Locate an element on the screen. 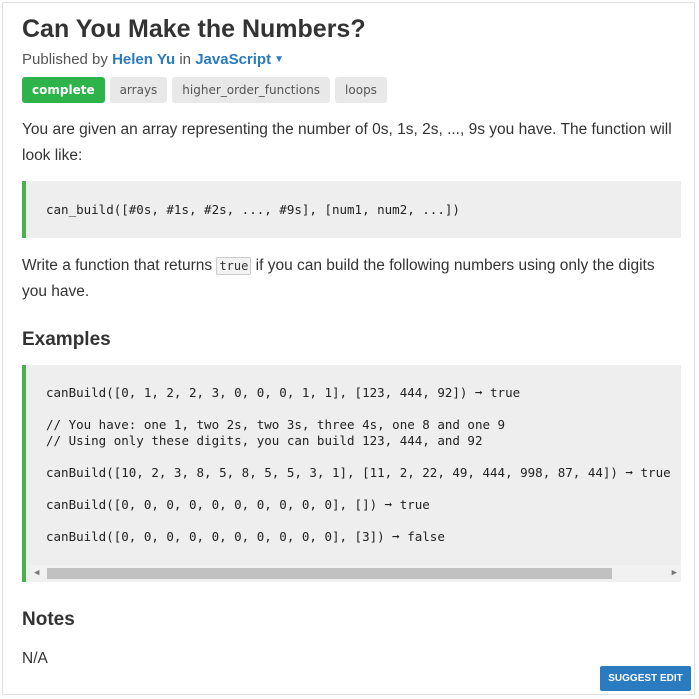 Image resolution: width=699 pixels, height=699 pixels. suggest-edit-button: SUGGEST EDIT is located at coordinates (645, 678).